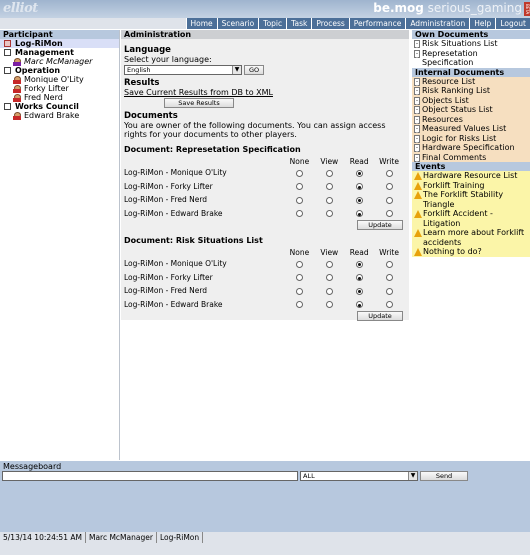 This screenshot has height=555, width=530. What do you see at coordinates (59, 106) in the screenshot?
I see `participant-group: Works Council` at bounding box center [59, 106].